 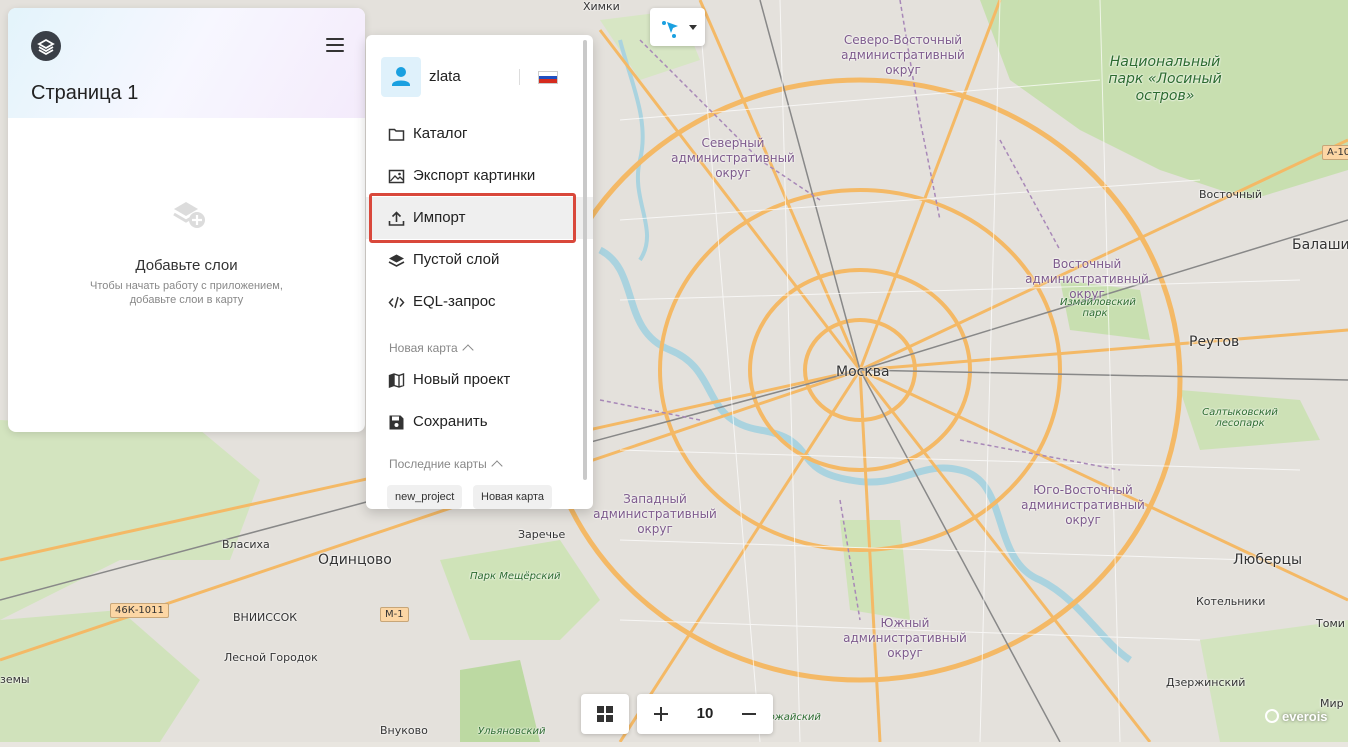 I want to click on map-label-tomi: Томи, so click(x=1330, y=623).